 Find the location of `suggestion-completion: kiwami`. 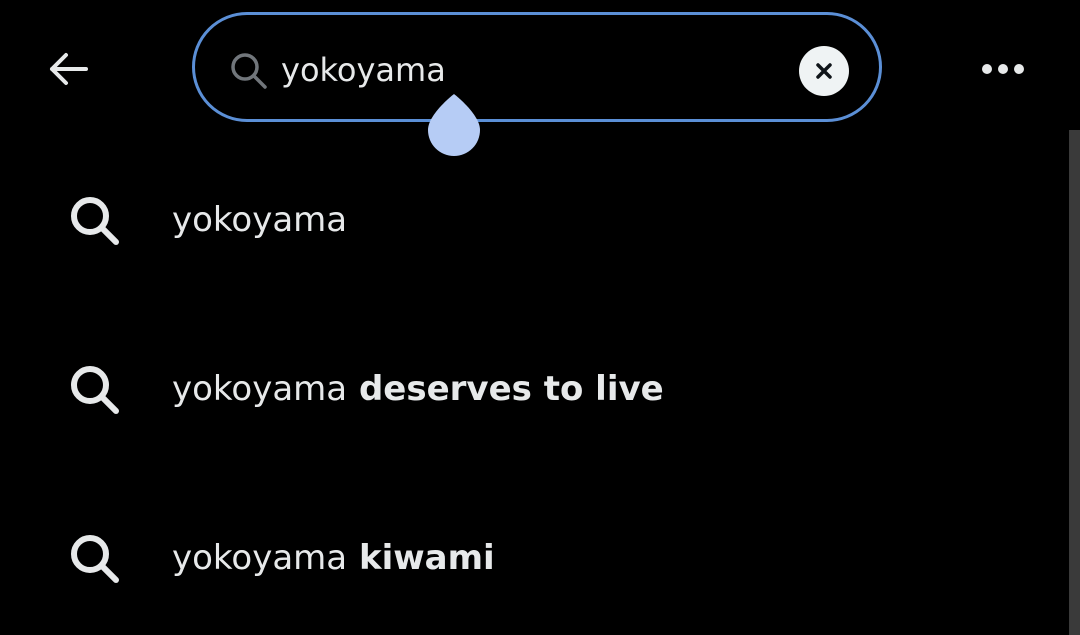

suggestion-completion: kiwami is located at coordinates (421, 558).